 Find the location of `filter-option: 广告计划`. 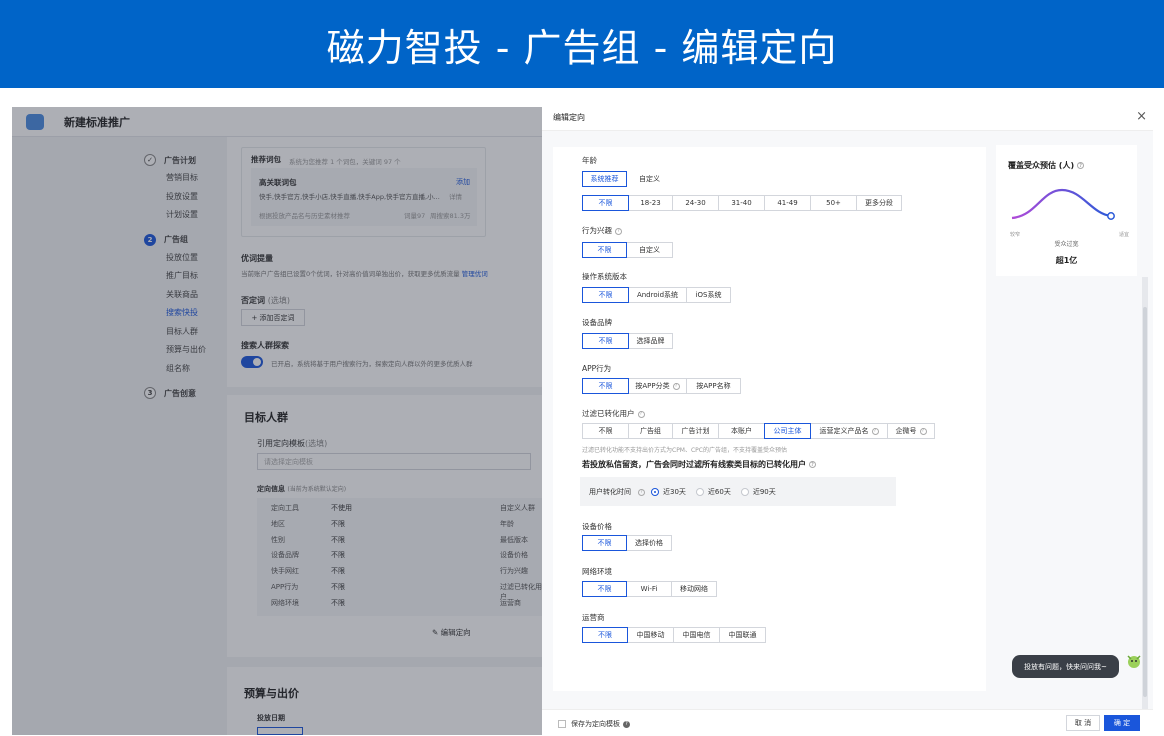

filter-option: 广告计划 is located at coordinates (695, 431).